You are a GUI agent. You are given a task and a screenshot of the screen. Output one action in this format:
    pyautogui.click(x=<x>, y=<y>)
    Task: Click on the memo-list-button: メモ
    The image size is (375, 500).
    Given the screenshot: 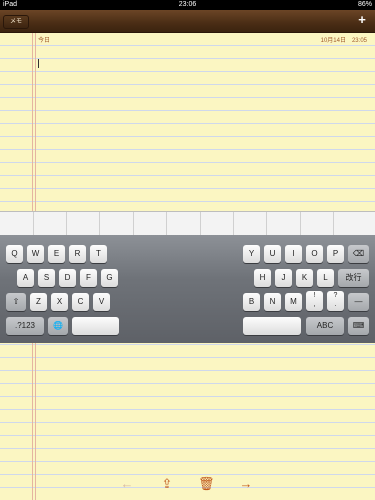 What is the action you would take?
    pyautogui.click(x=16, y=22)
    